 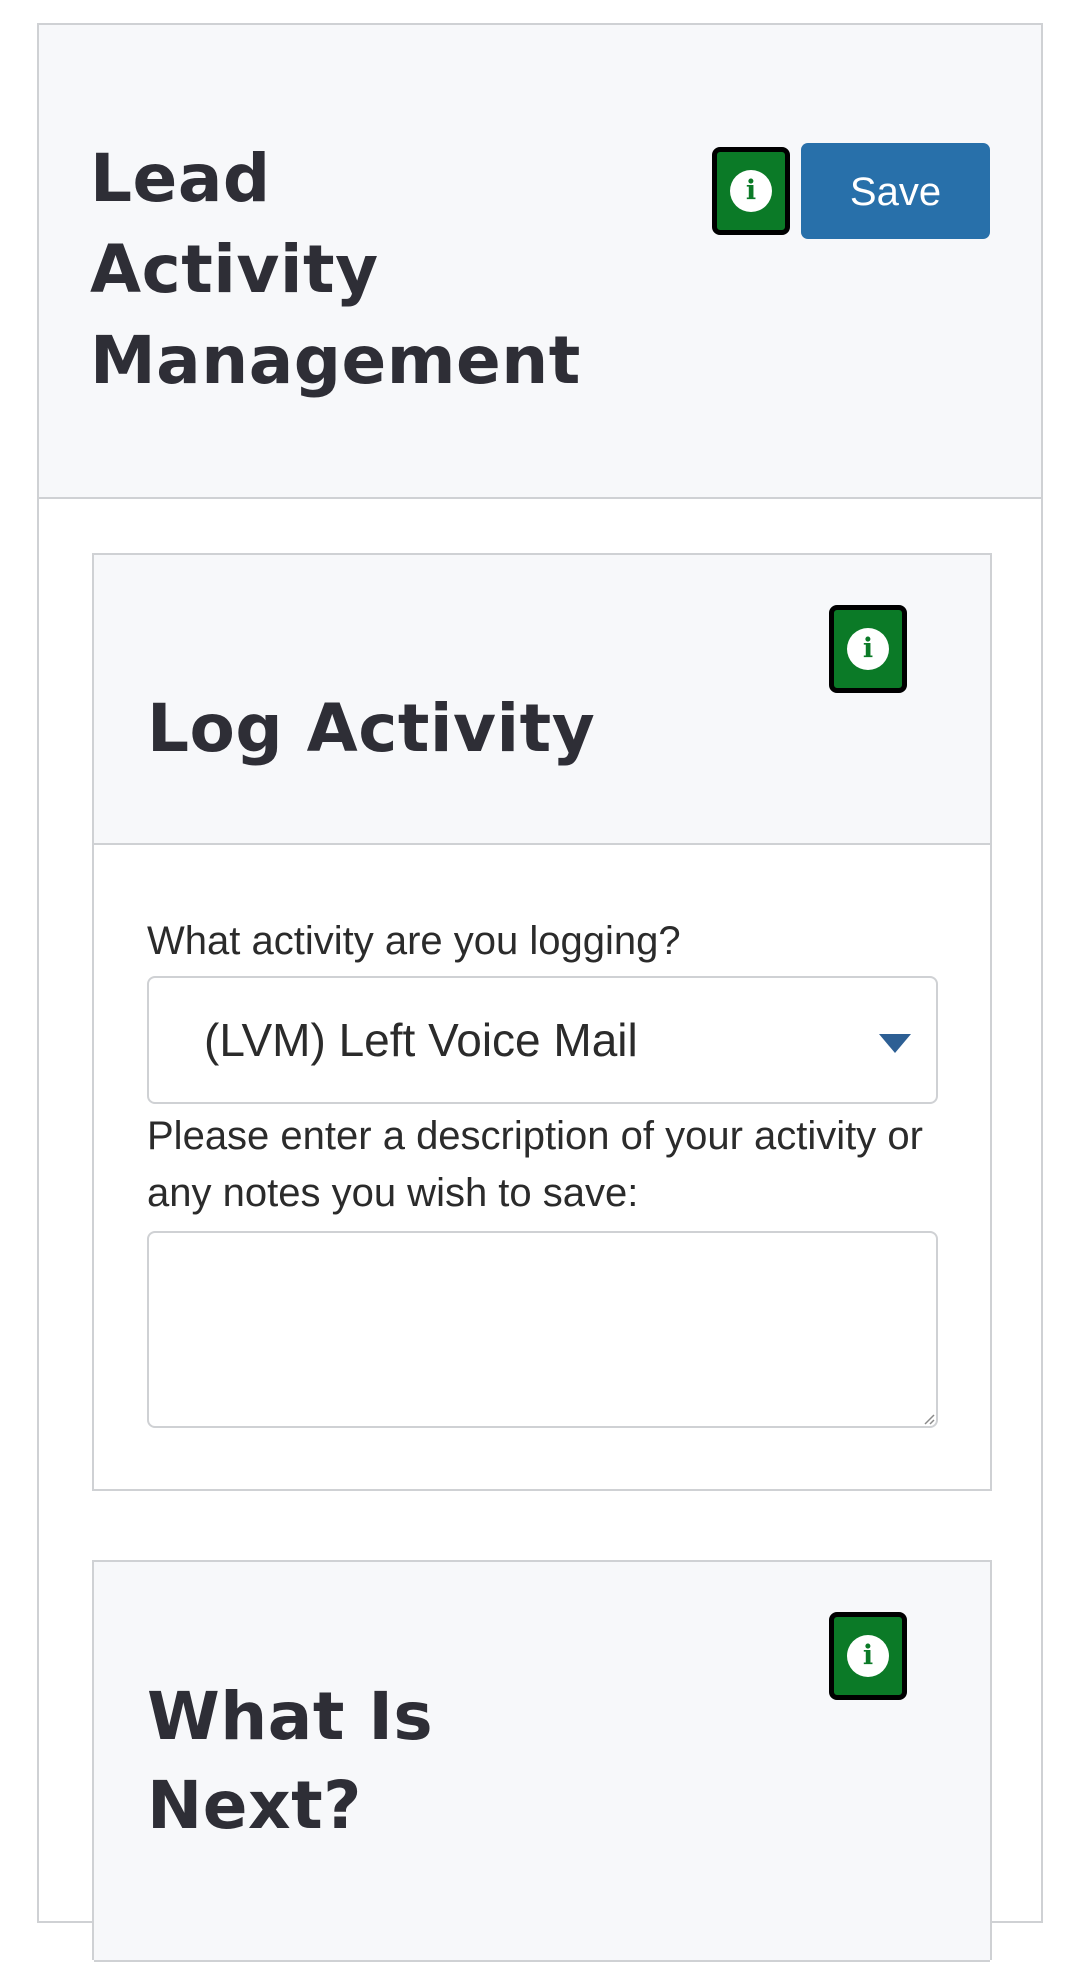 What do you see at coordinates (290, 1716) in the screenshot?
I see `what-is-next-title-line: What Is` at bounding box center [290, 1716].